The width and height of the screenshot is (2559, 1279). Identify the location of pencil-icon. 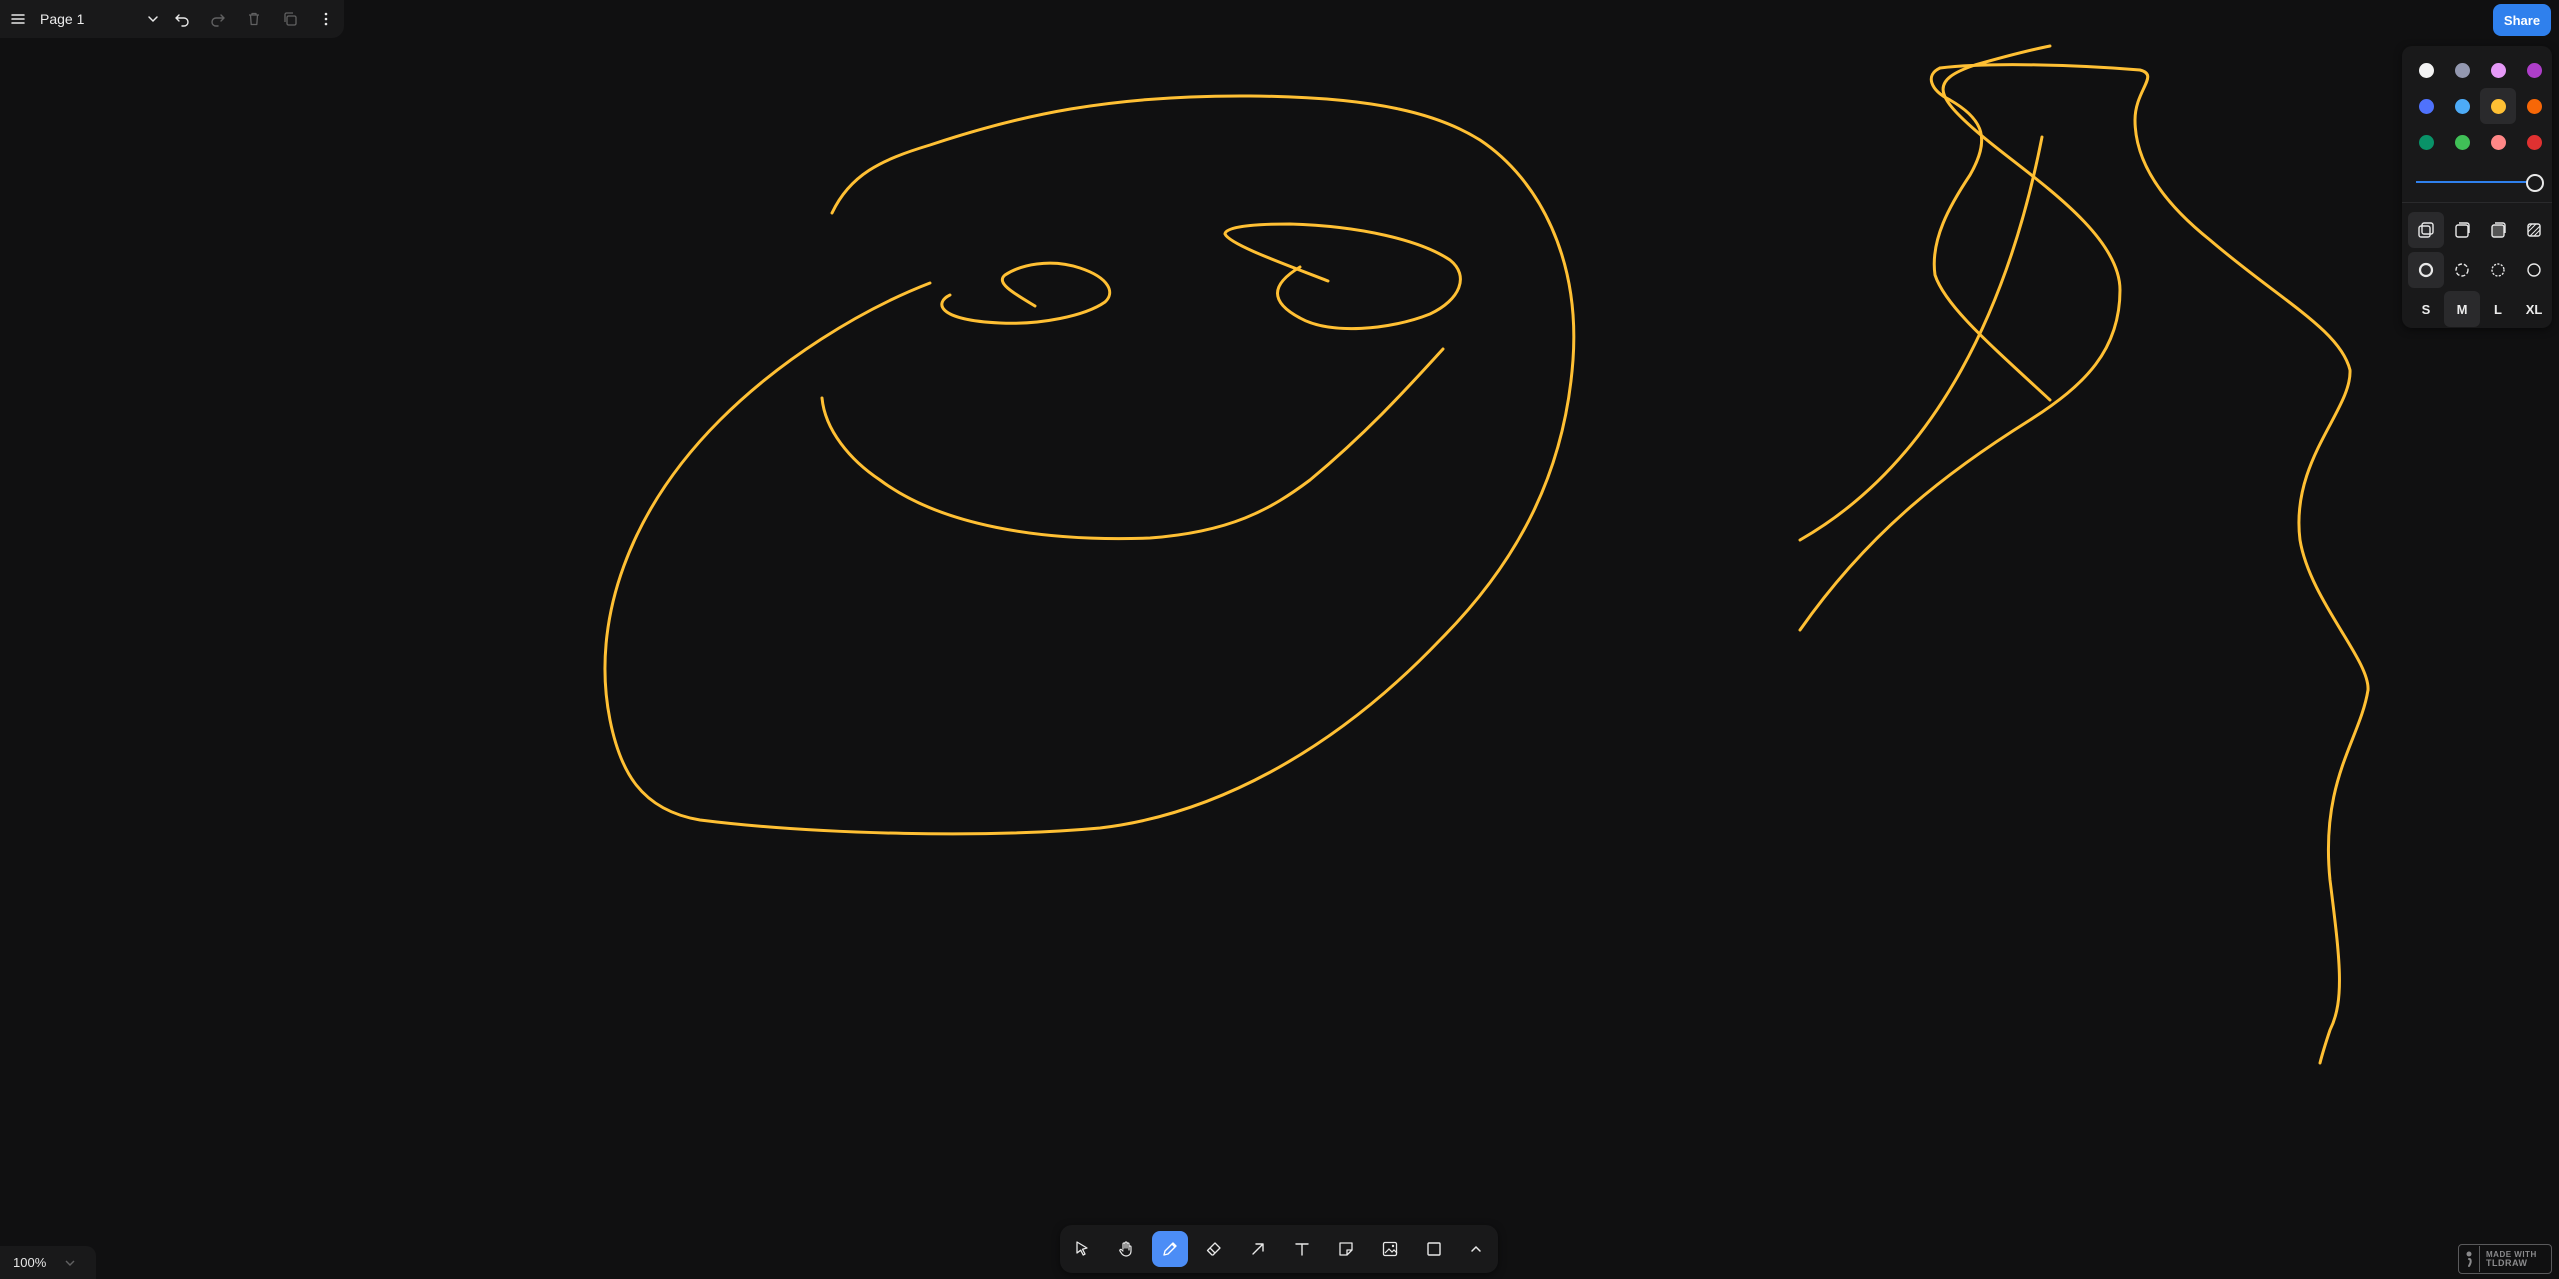
(1170, 1249).